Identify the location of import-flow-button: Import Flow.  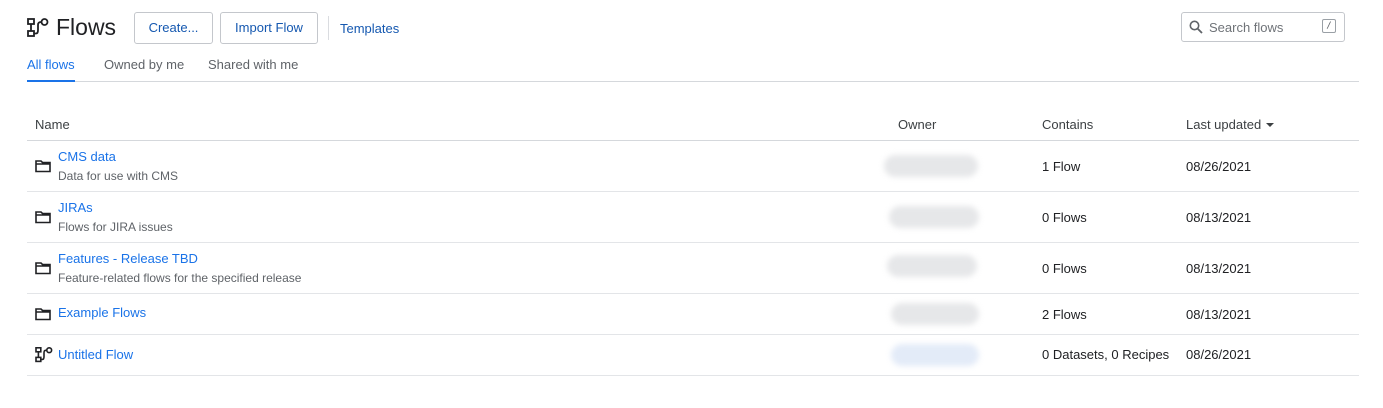
(269, 28).